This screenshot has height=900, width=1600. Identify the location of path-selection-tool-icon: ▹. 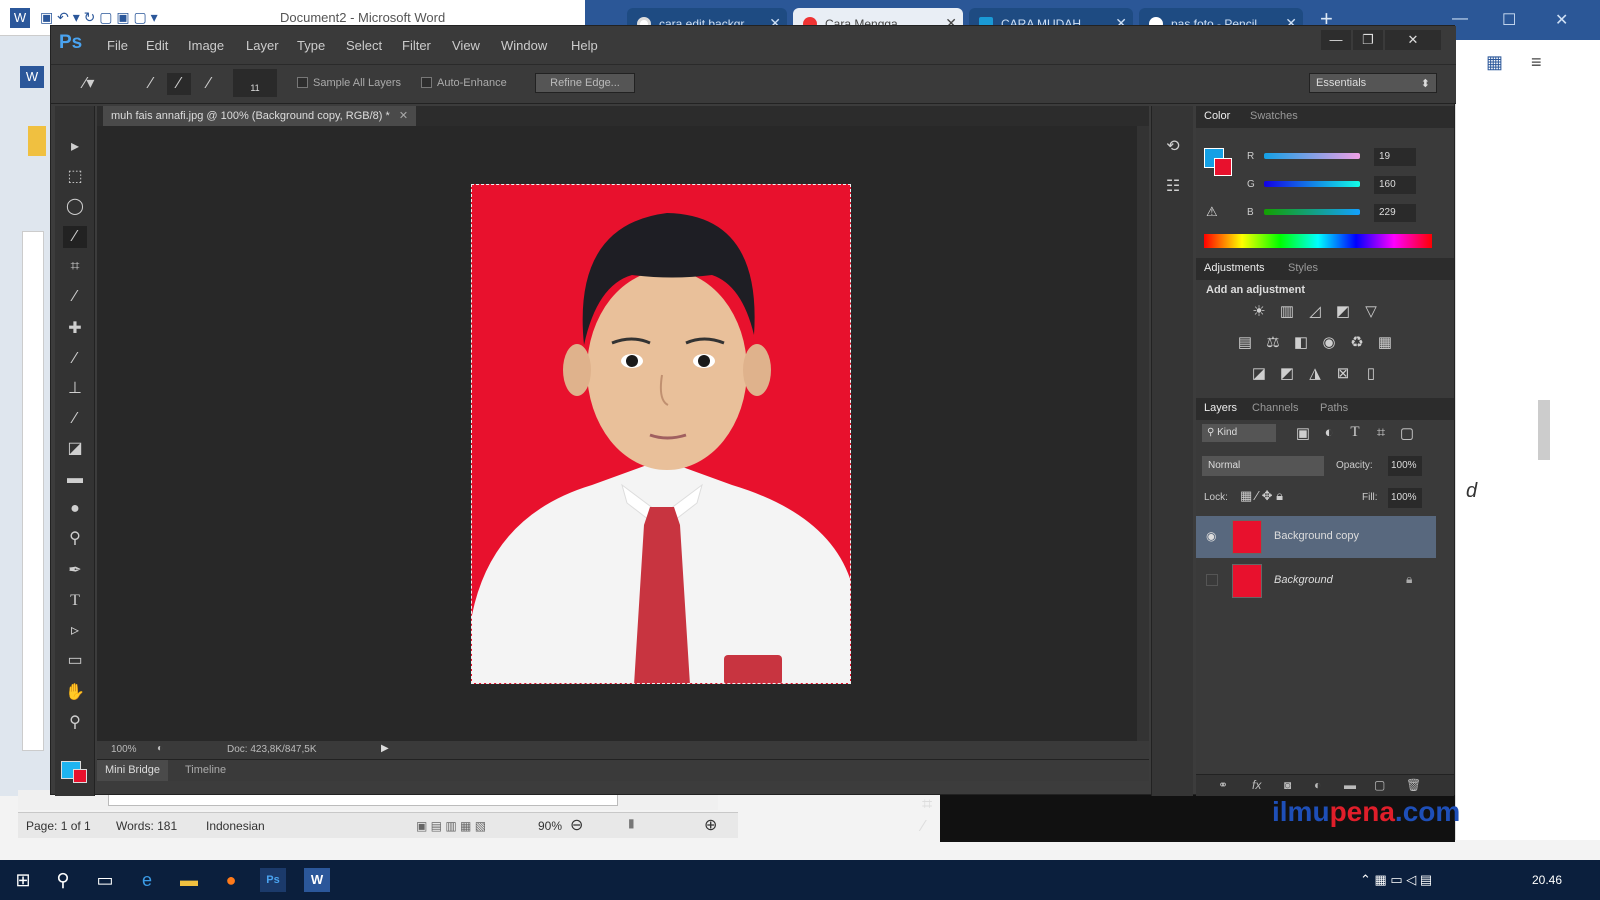
(75, 631).